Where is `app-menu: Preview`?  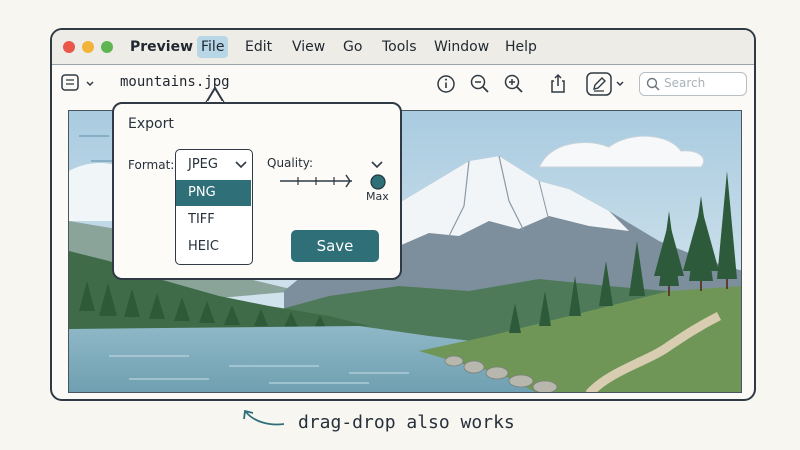 app-menu: Preview is located at coordinates (161, 47).